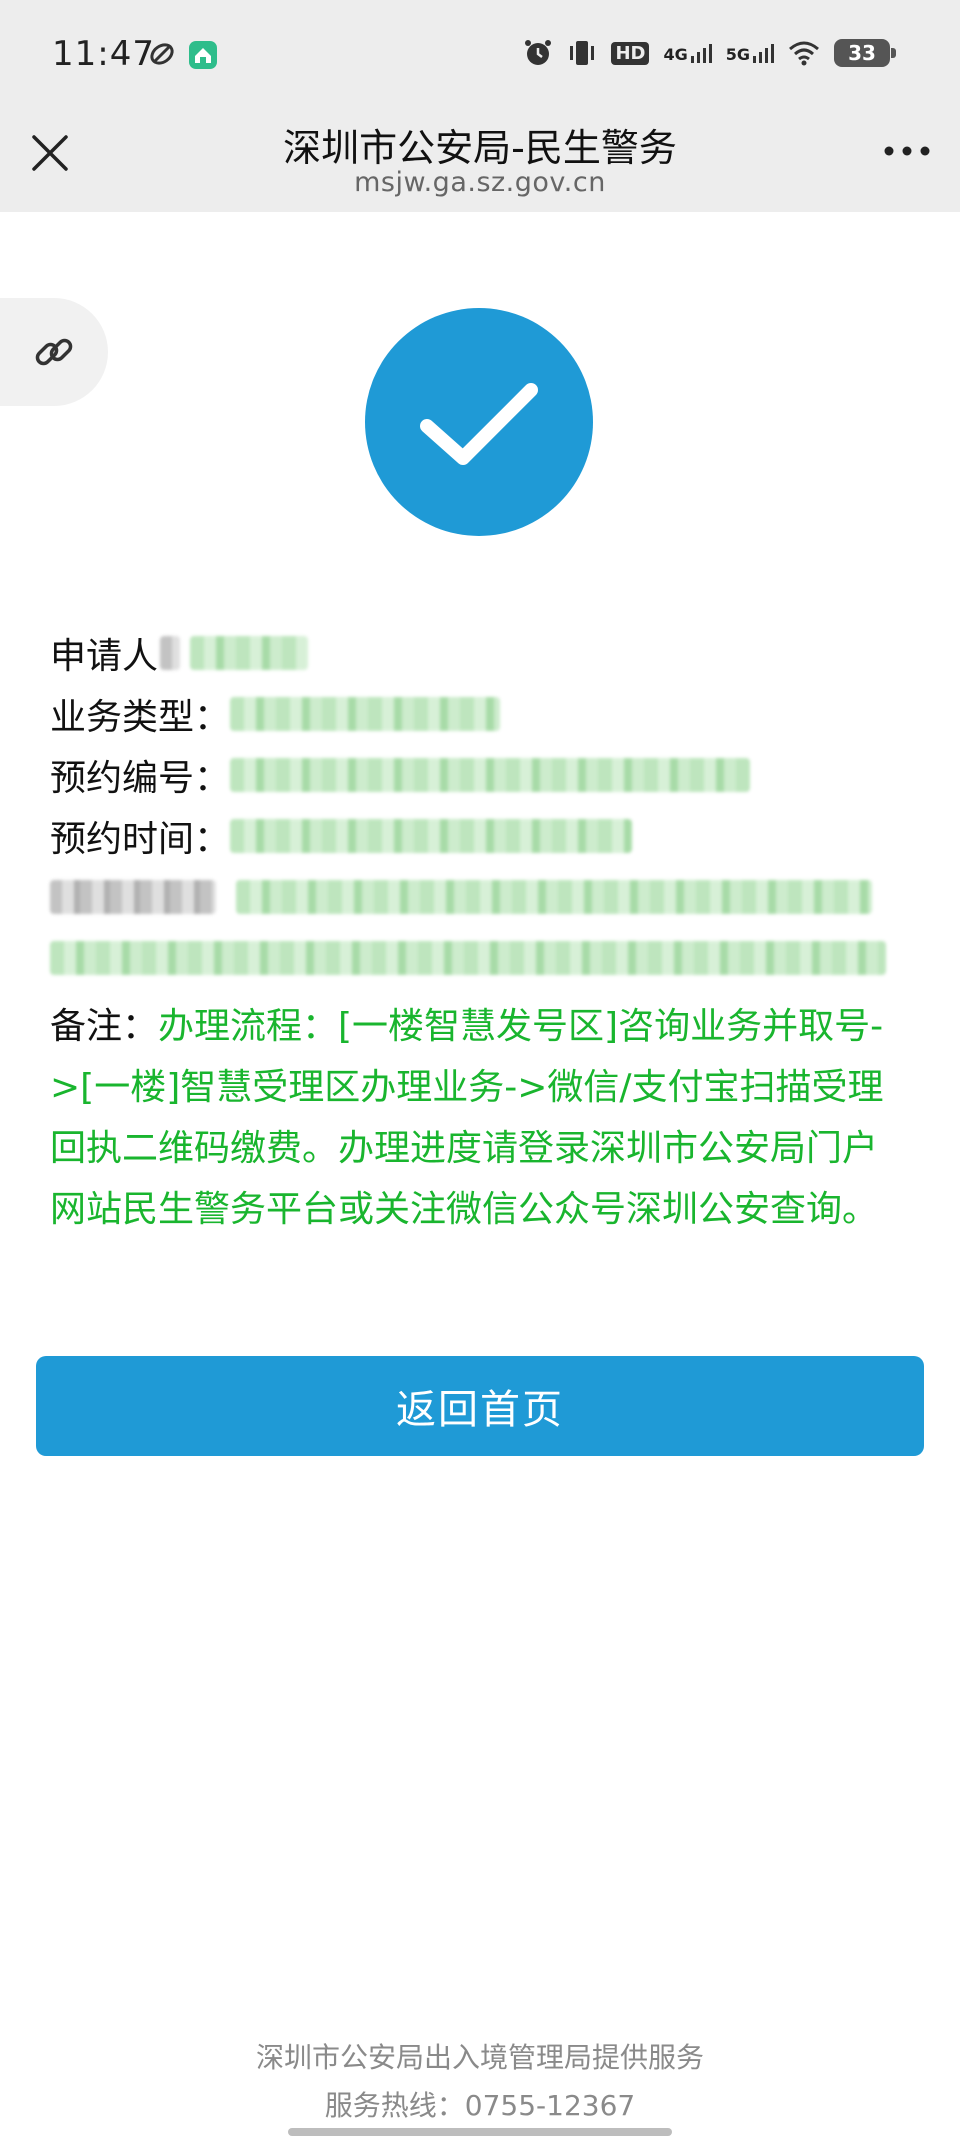  Describe the element at coordinates (480, 2082) in the screenshot. I see `footer: 深圳市公安局出入境管理局提供服务 服务热线：0755-12367` at that location.